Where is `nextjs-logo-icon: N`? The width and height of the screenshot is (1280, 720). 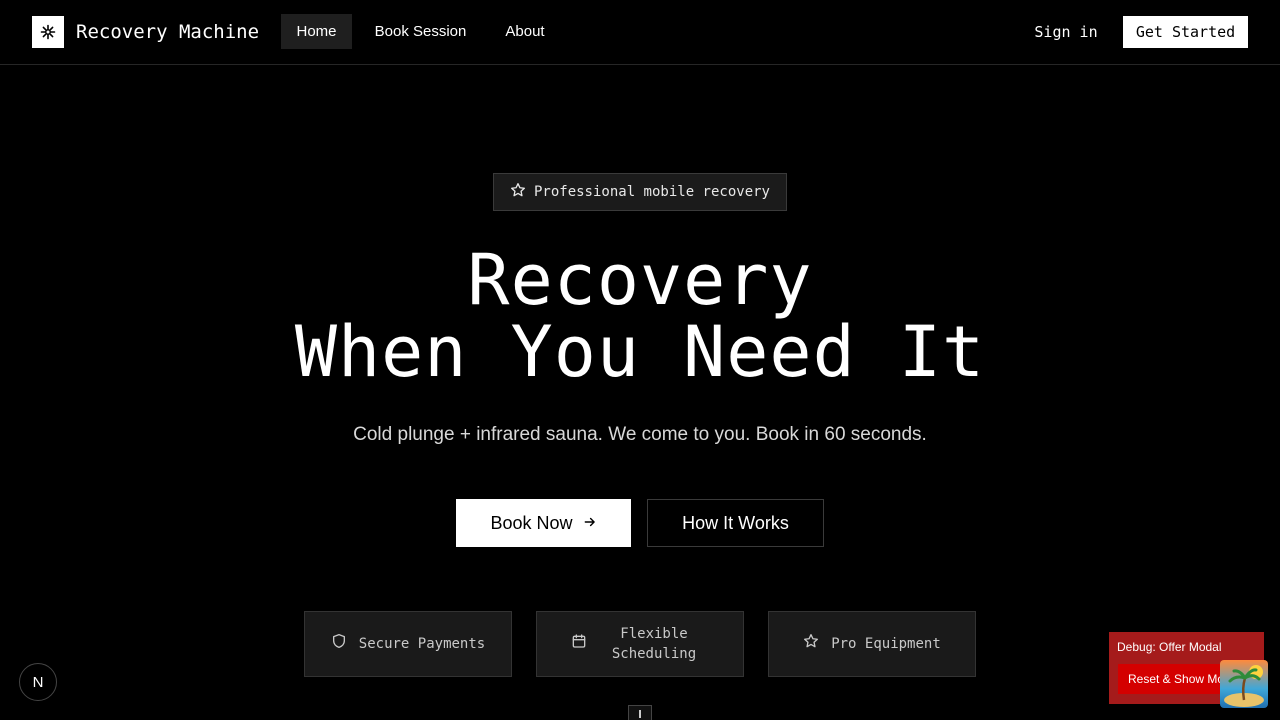
nextjs-logo-icon: N is located at coordinates (38, 682).